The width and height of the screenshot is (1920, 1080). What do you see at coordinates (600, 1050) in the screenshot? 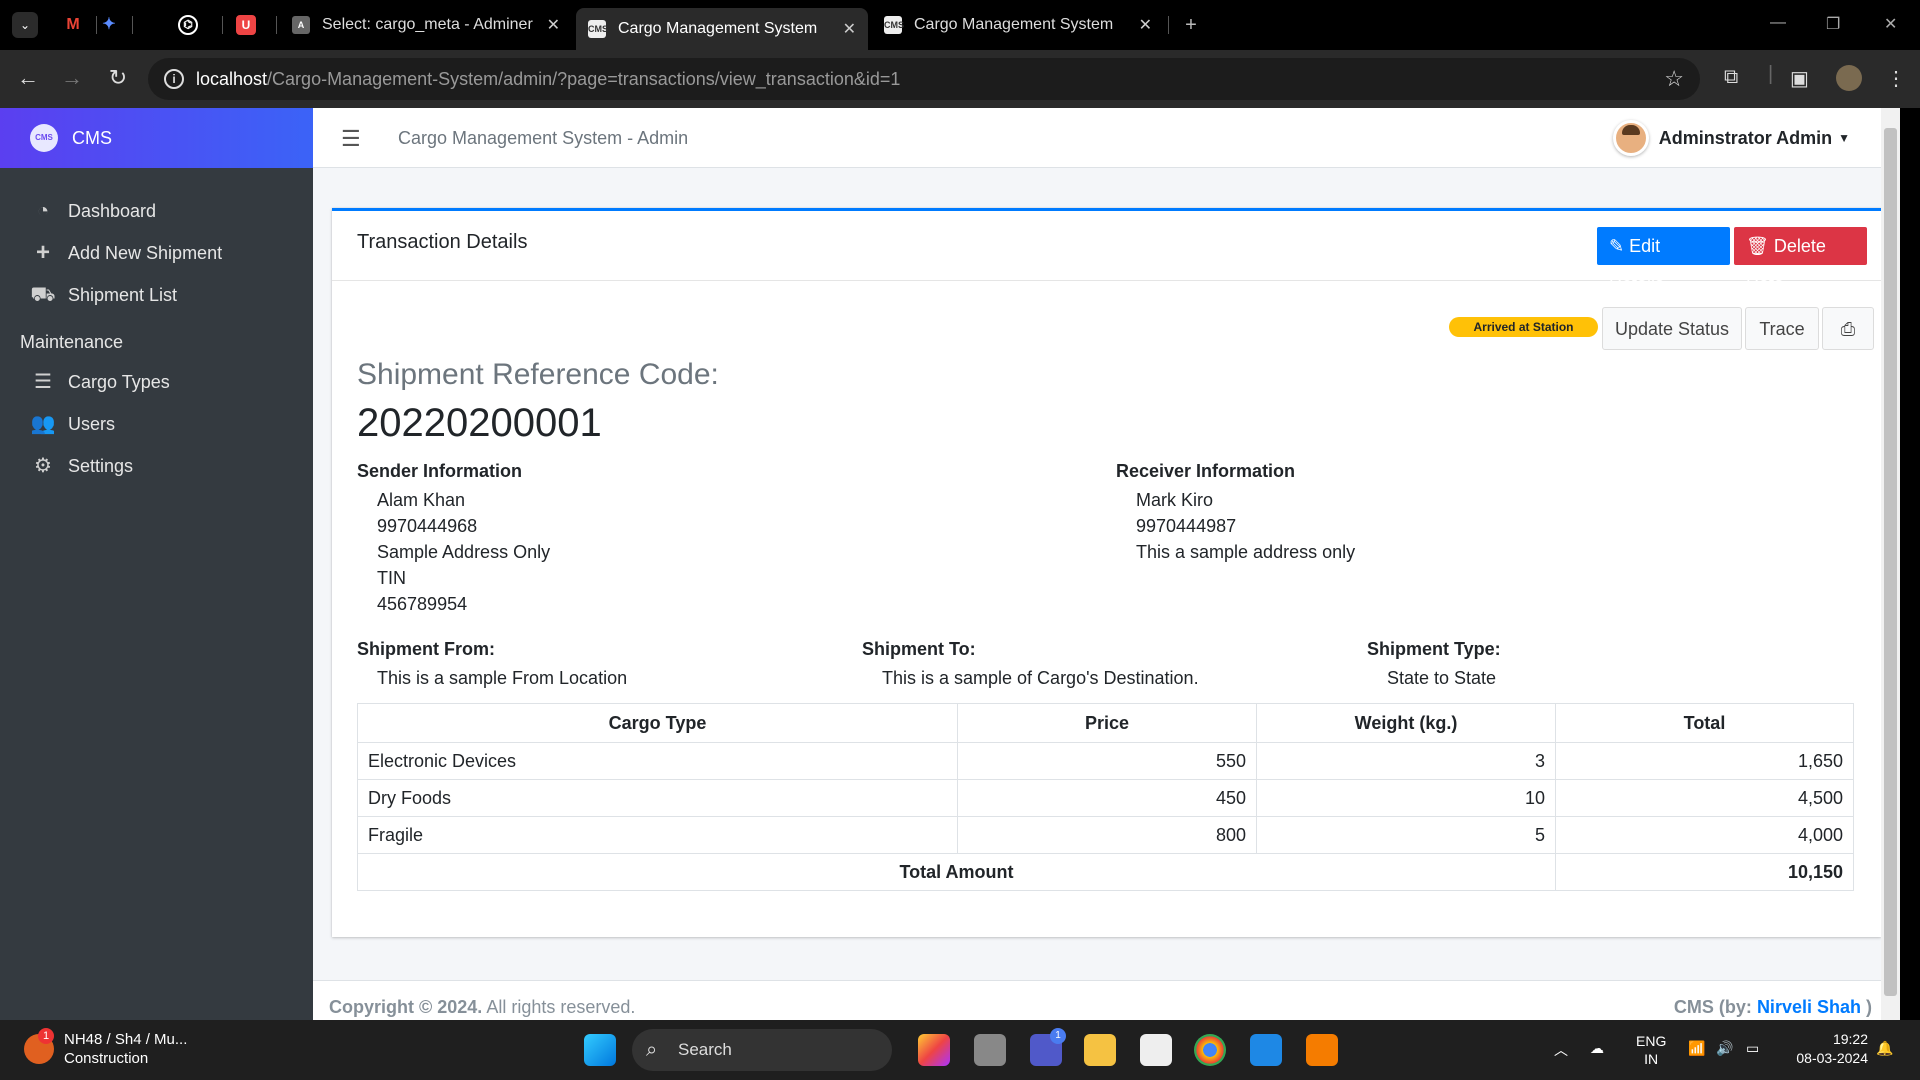
I see `windows-start-icon` at bounding box center [600, 1050].